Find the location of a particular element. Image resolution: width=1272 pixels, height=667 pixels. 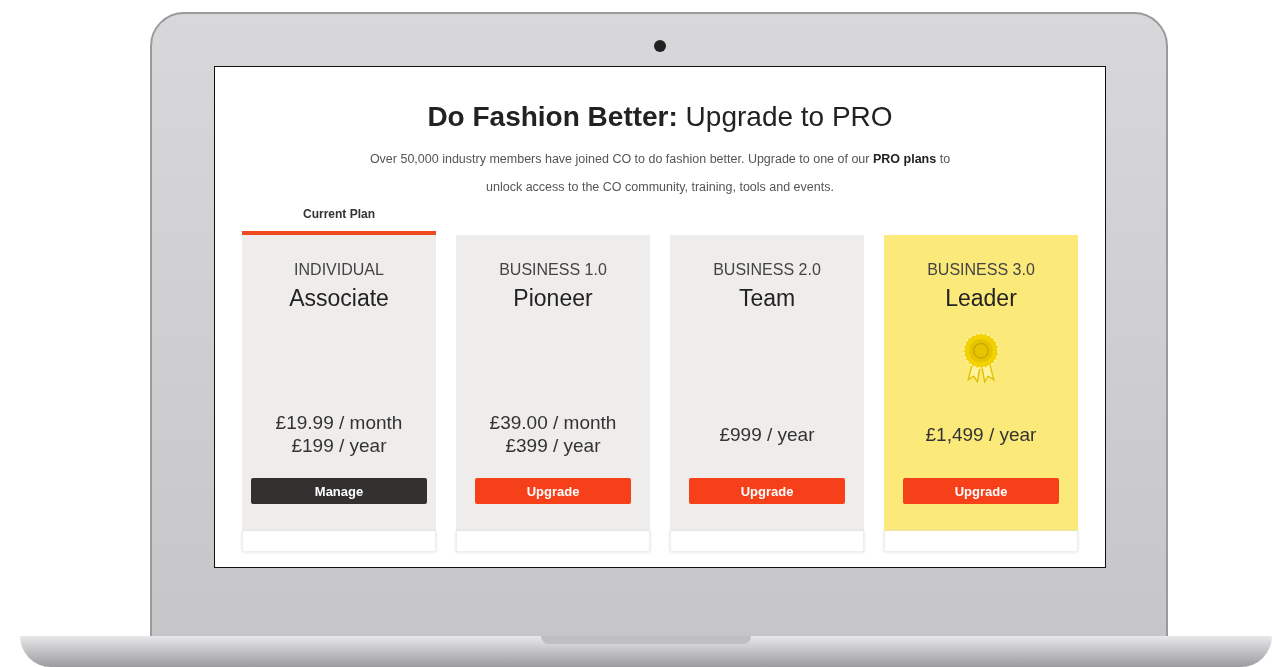

plan-price: £39.00 / month is located at coordinates (553, 422).